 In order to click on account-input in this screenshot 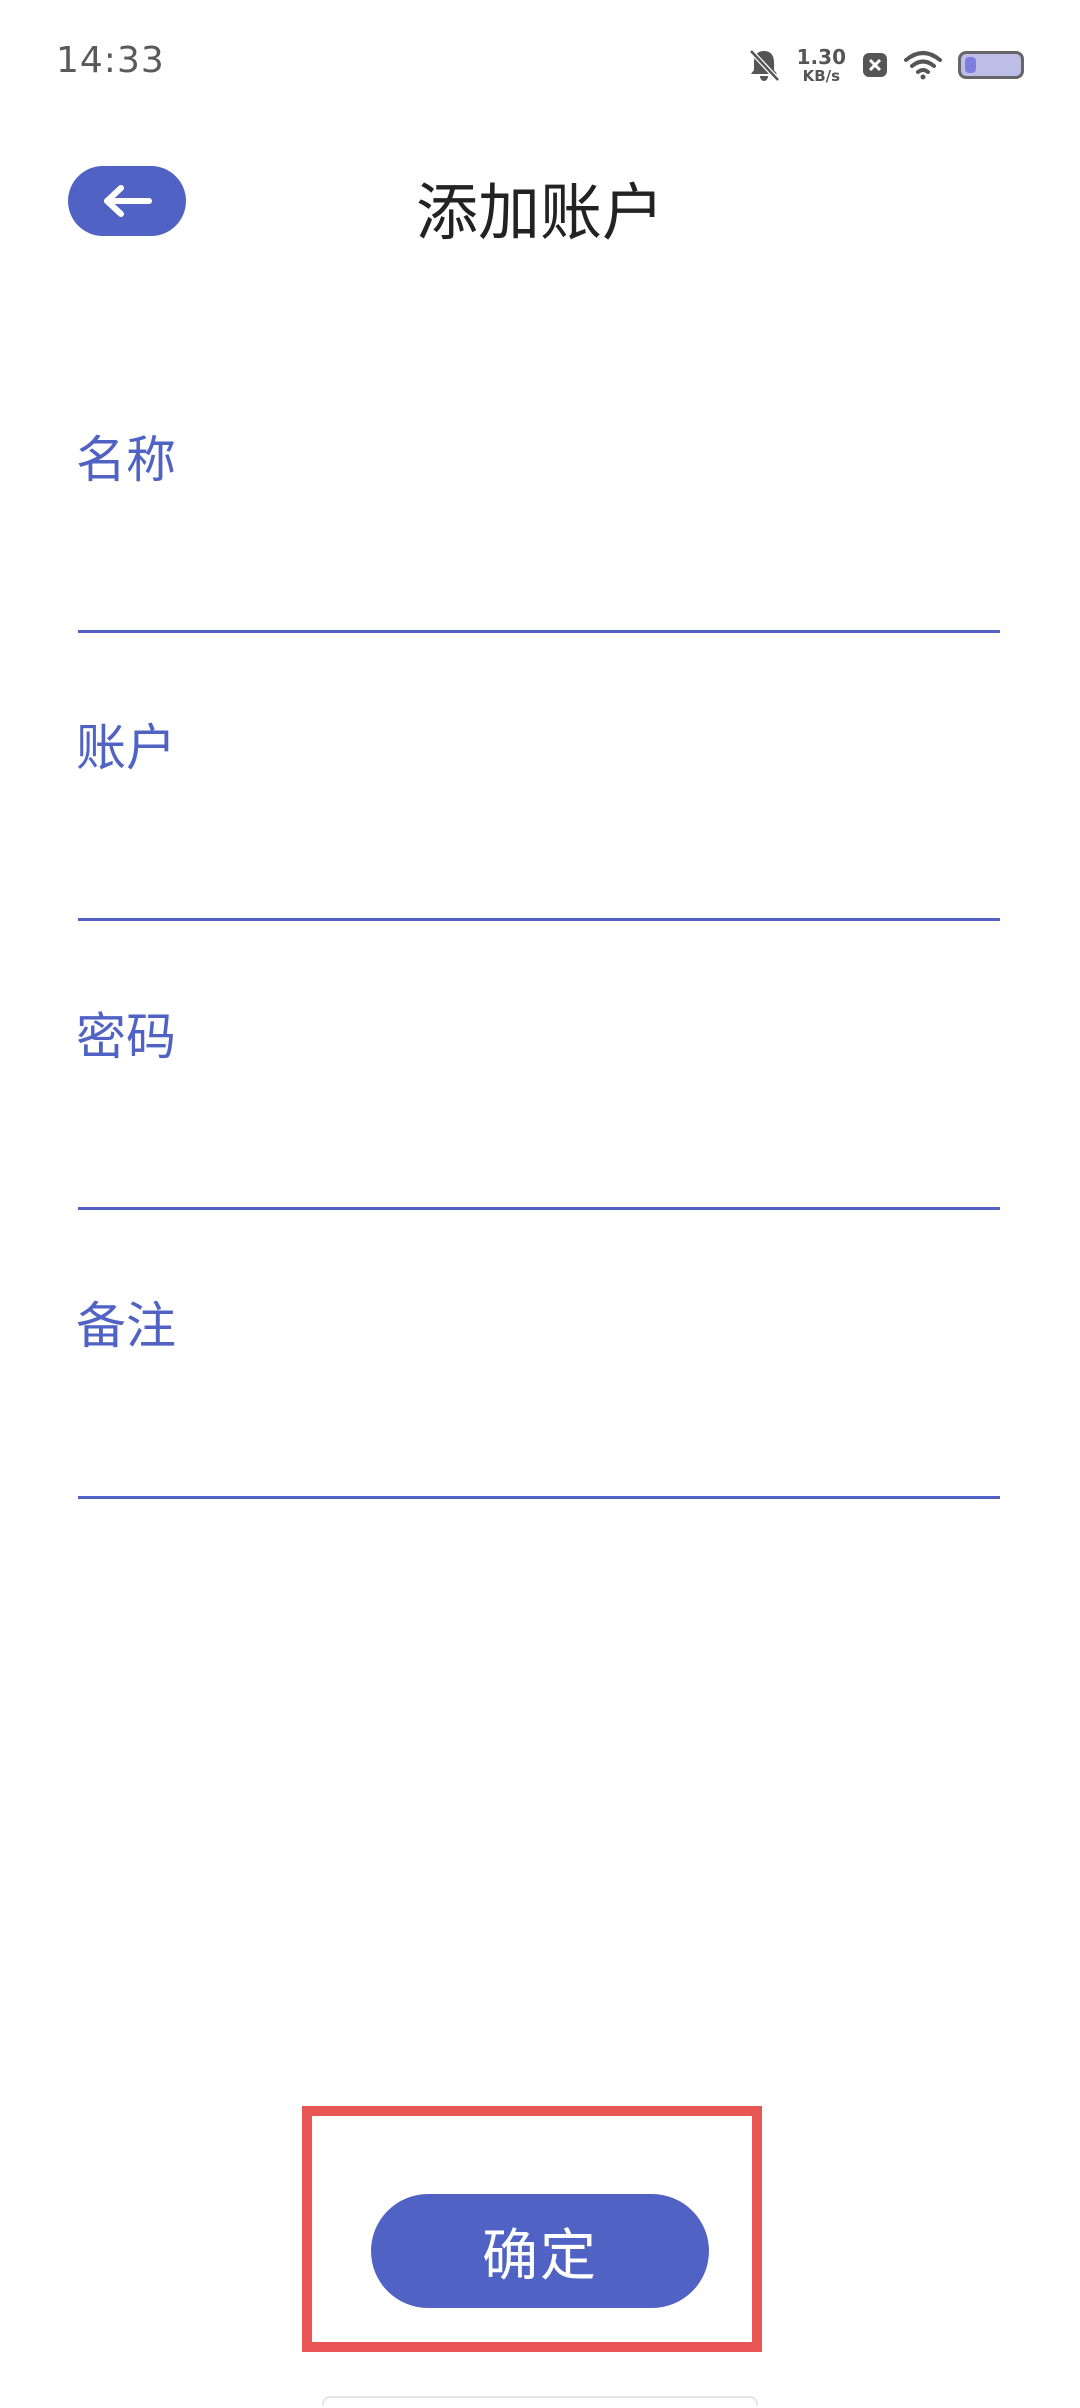, I will do `click(539, 839)`.